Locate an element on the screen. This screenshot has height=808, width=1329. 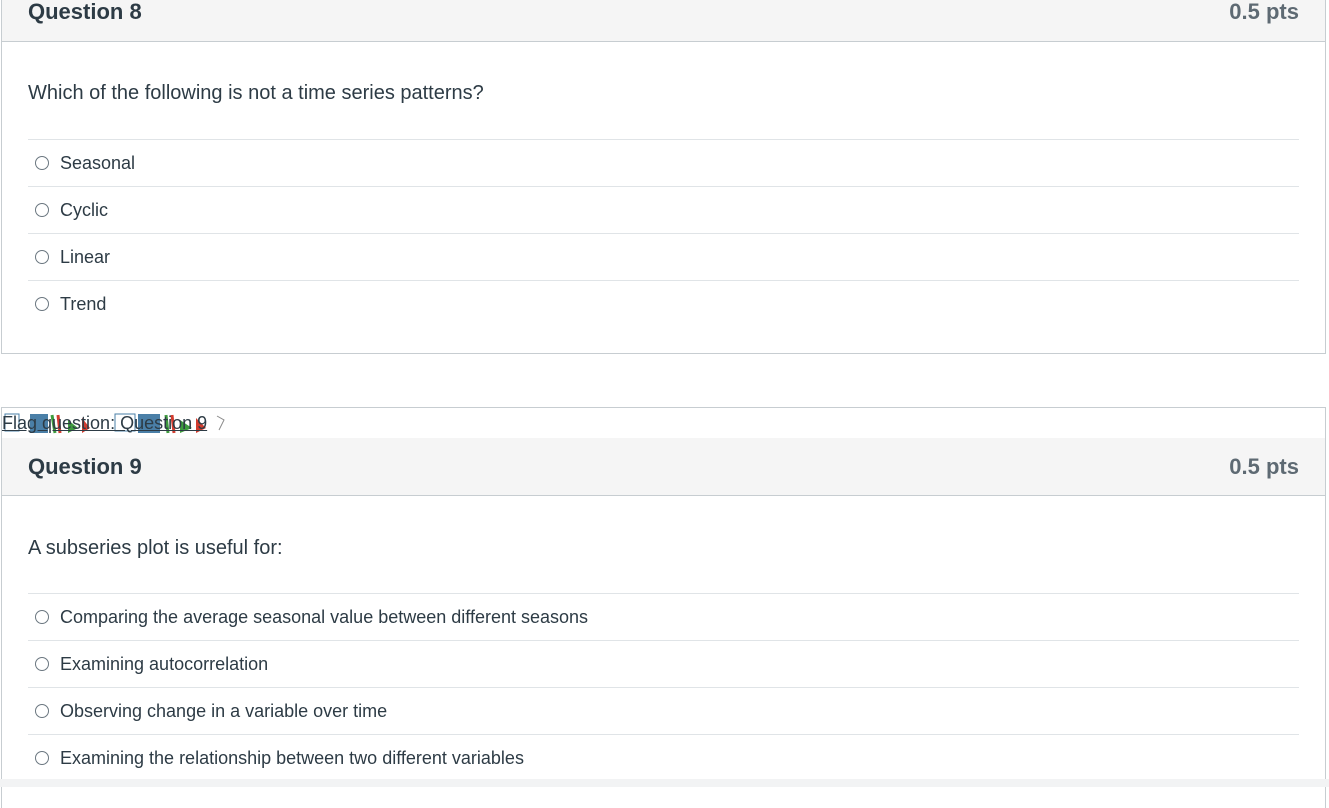
flag-question-bar: Flag question: Question 9 is located at coordinates (113, 423).